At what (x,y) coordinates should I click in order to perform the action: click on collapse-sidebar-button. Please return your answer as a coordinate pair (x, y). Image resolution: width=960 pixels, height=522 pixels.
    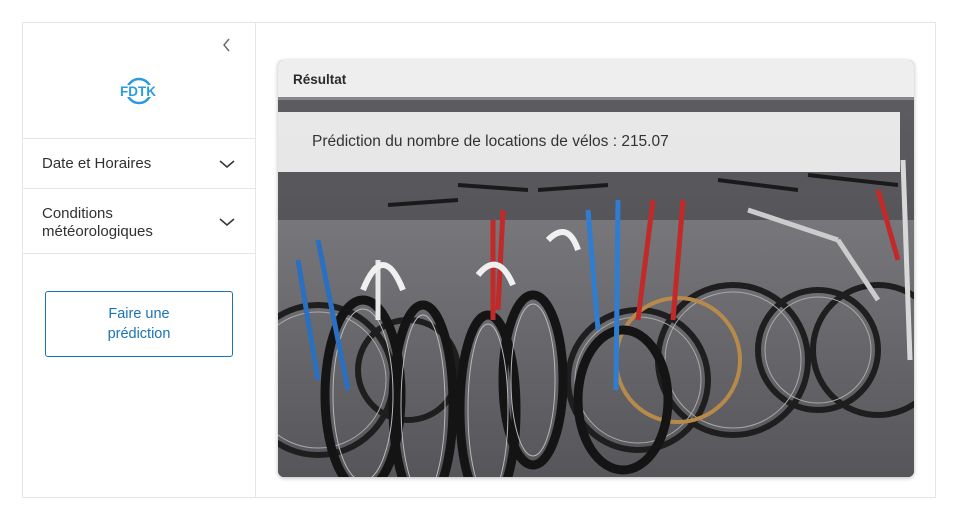
    Looking at the image, I should click on (227, 45).